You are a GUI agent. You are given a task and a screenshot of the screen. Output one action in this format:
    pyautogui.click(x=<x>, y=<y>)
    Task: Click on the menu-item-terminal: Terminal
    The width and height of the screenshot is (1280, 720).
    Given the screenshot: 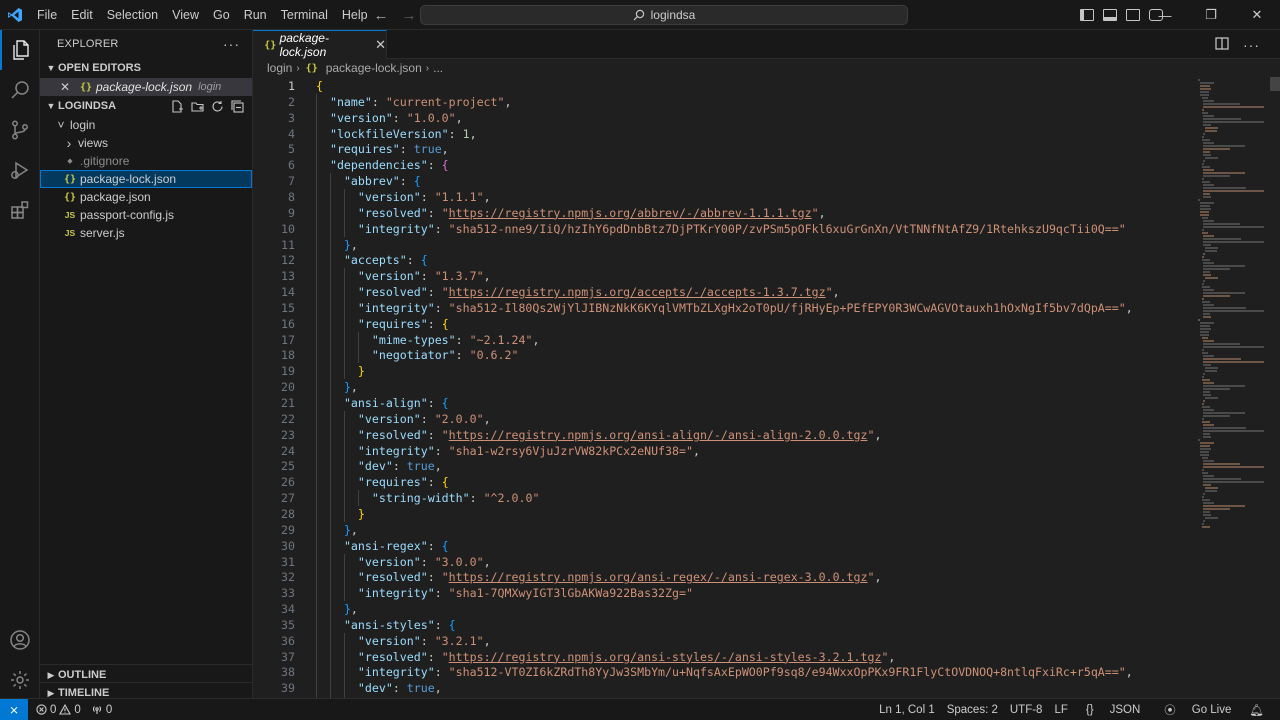 What is the action you would take?
    pyautogui.click(x=304, y=15)
    